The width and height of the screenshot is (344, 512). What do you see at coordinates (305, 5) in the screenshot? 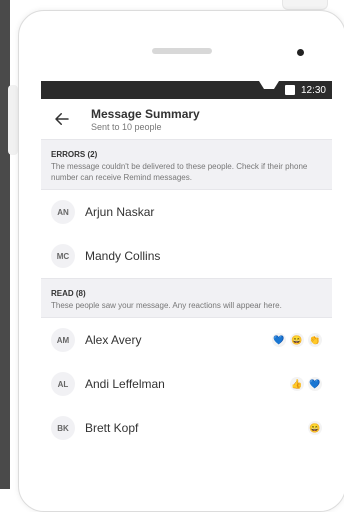
I see `device-top-button` at bounding box center [305, 5].